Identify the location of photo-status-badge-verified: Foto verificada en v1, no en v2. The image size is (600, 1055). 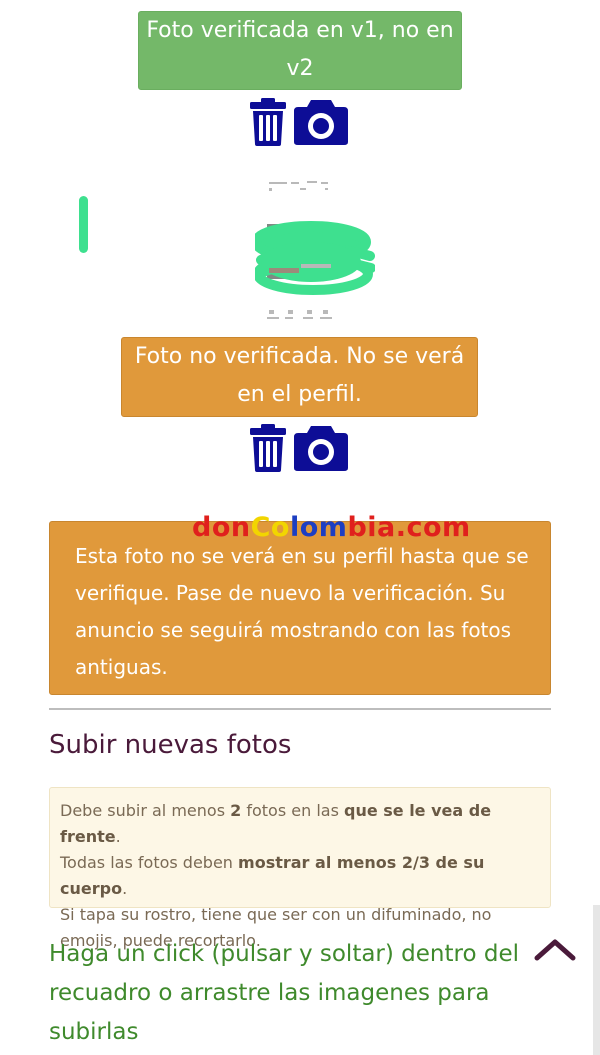
(300, 50).